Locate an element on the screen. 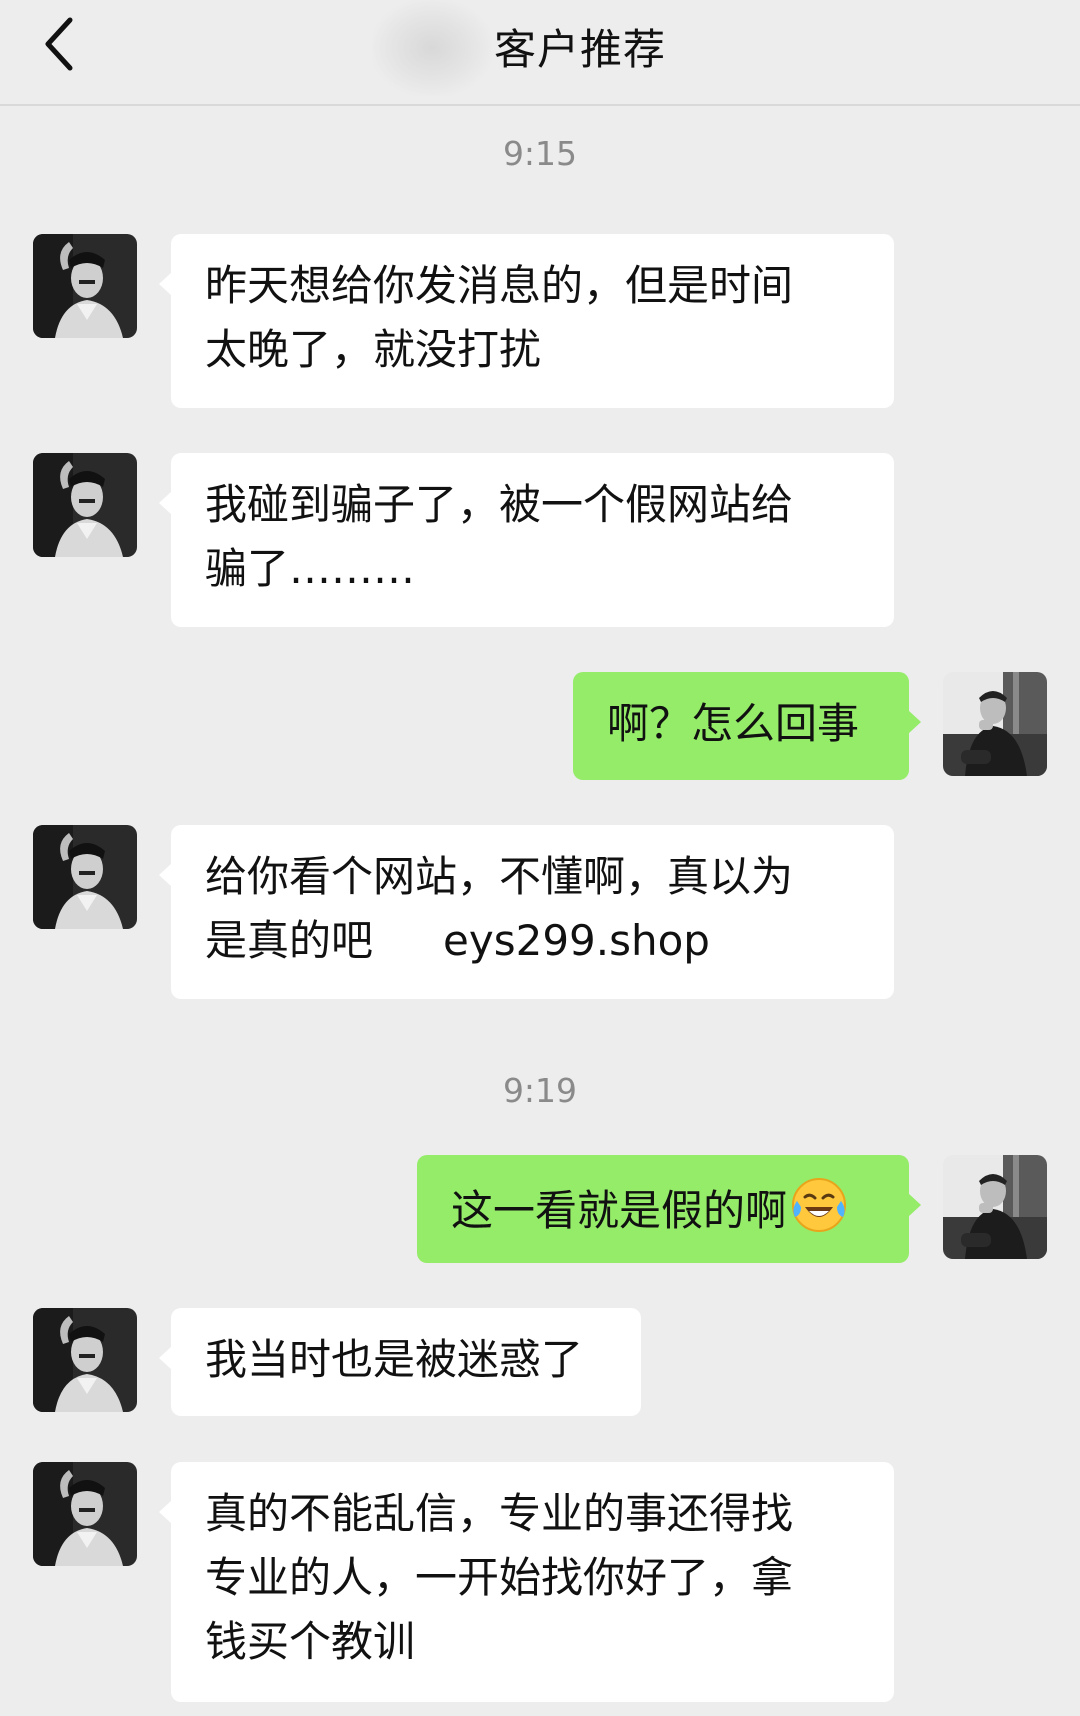 The width and height of the screenshot is (1080, 1716). message-bubble-incoming: 我当时也是被迷惑了 is located at coordinates (400, 1362).